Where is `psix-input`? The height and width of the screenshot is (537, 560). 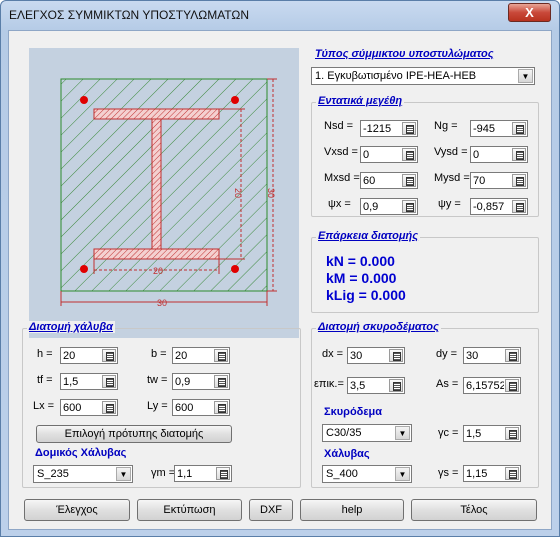
psix-input is located at coordinates (382, 206).